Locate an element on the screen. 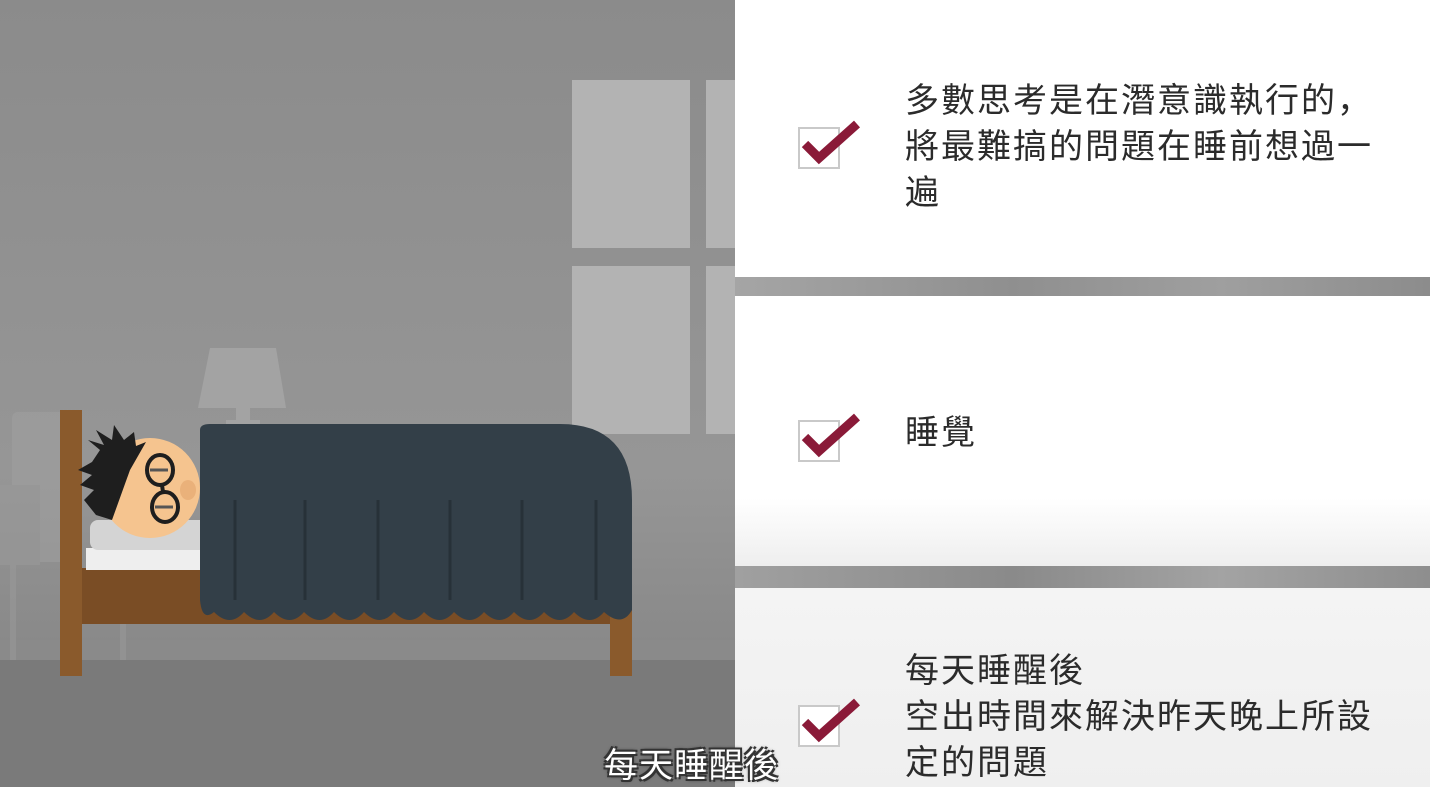  checklist-item-2-text: 睡覺 is located at coordinates (941, 433).